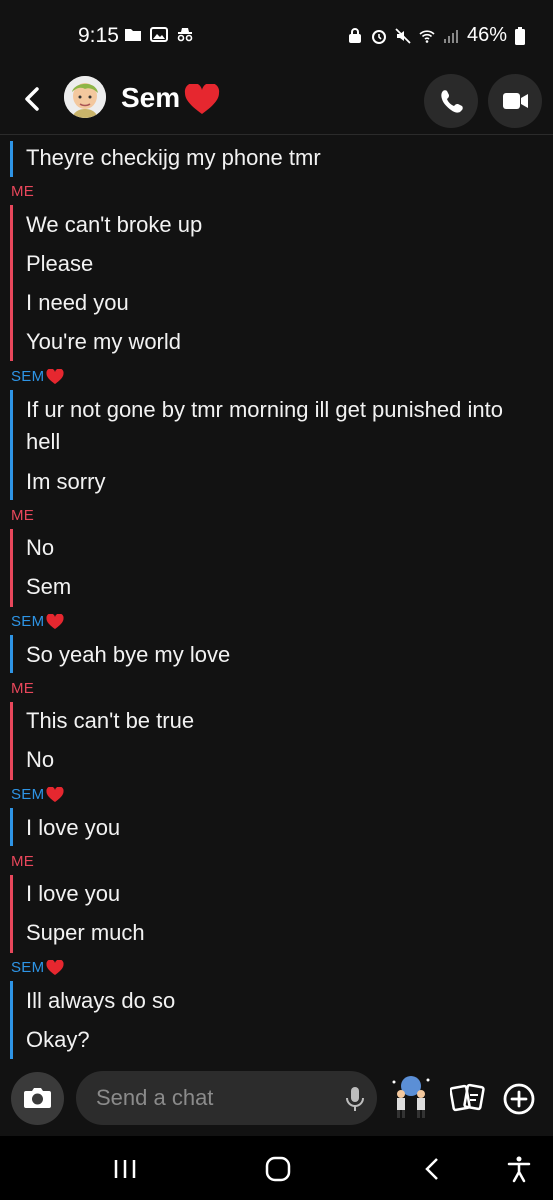 The width and height of the screenshot is (553, 1200). What do you see at coordinates (486, 35) in the screenshot?
I see `battery-percent: 46%` at bounding box center [486, 35].